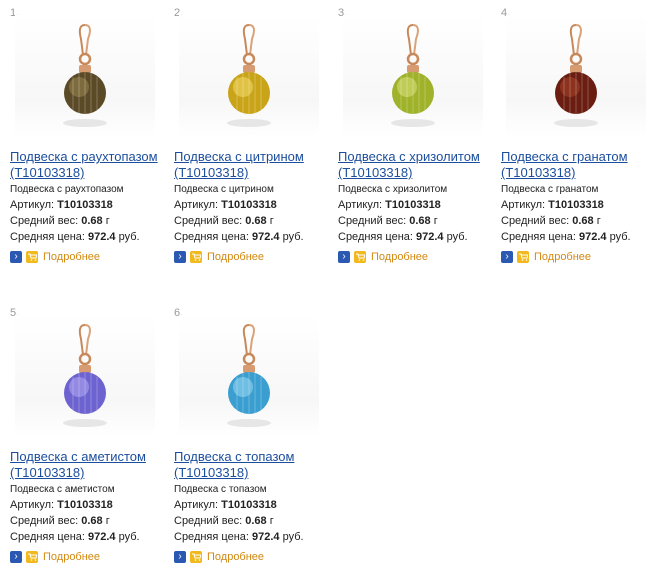 Image resolution: width=663 pixels, height=588 pixels. Describe the element at coordinates (224, 189) in the screenshot. I see `product-description: Подвеска с цитрином` at that location.